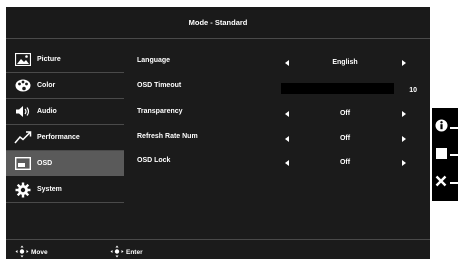  I want to click on sidebar-item-performance: Performance, so click(65, 137).